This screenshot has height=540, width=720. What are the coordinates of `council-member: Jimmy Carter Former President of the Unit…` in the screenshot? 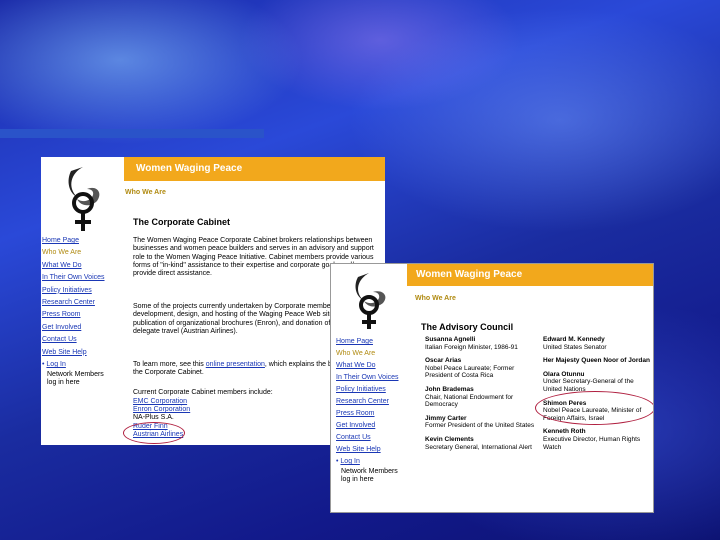 It's located at (481, 422).